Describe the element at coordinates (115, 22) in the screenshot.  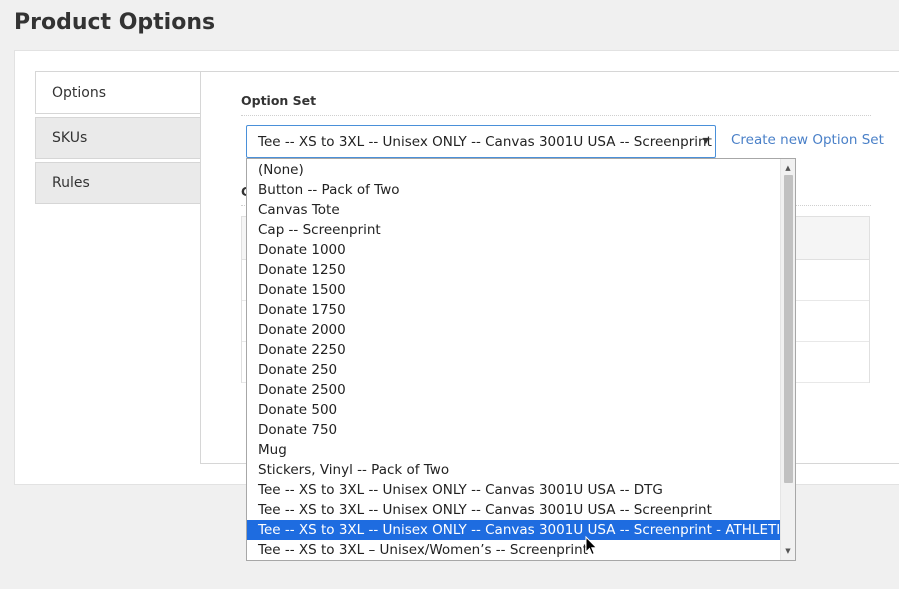
I see `page-title: Product Options` at that location.